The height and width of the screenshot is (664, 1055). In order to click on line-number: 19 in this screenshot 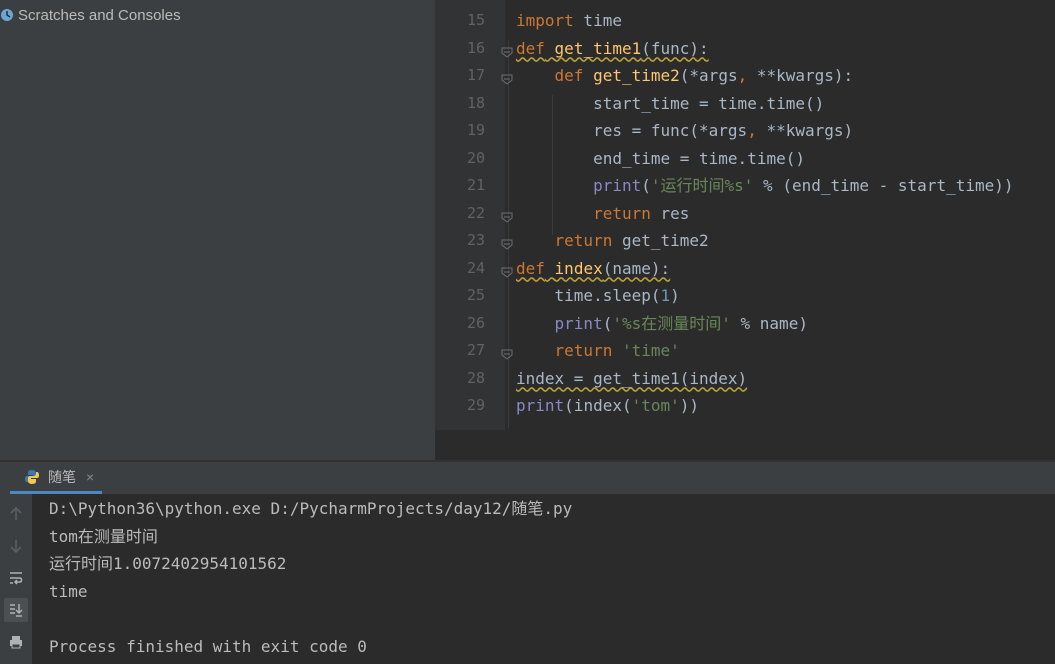, I will do `click(475, 130)`.